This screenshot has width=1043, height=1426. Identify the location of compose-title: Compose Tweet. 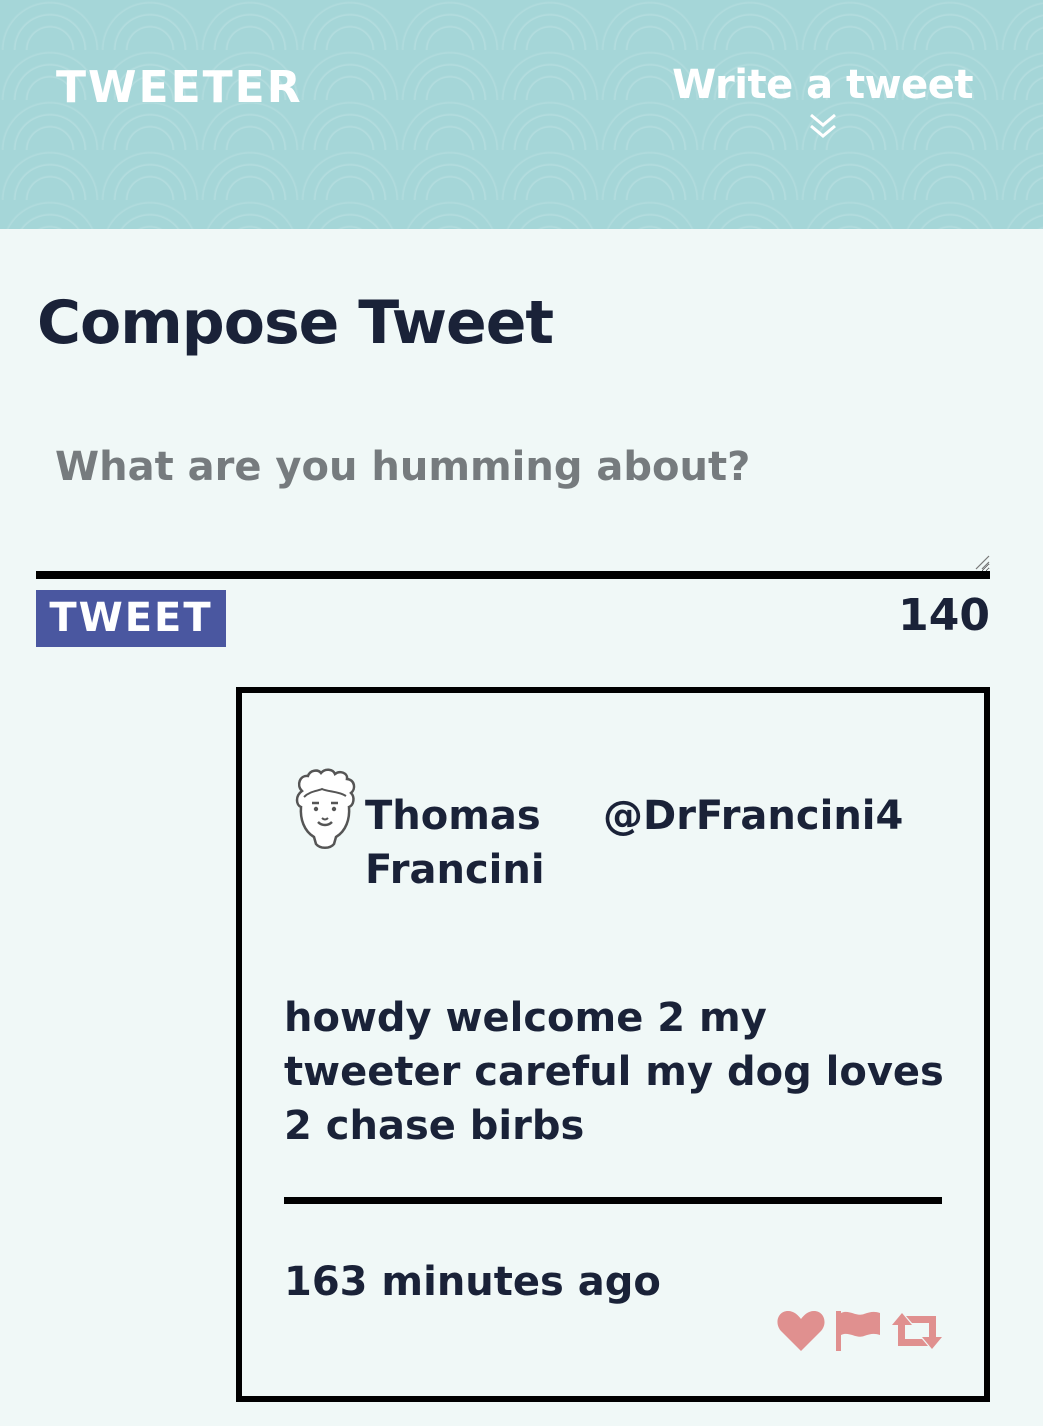
(295, 323).